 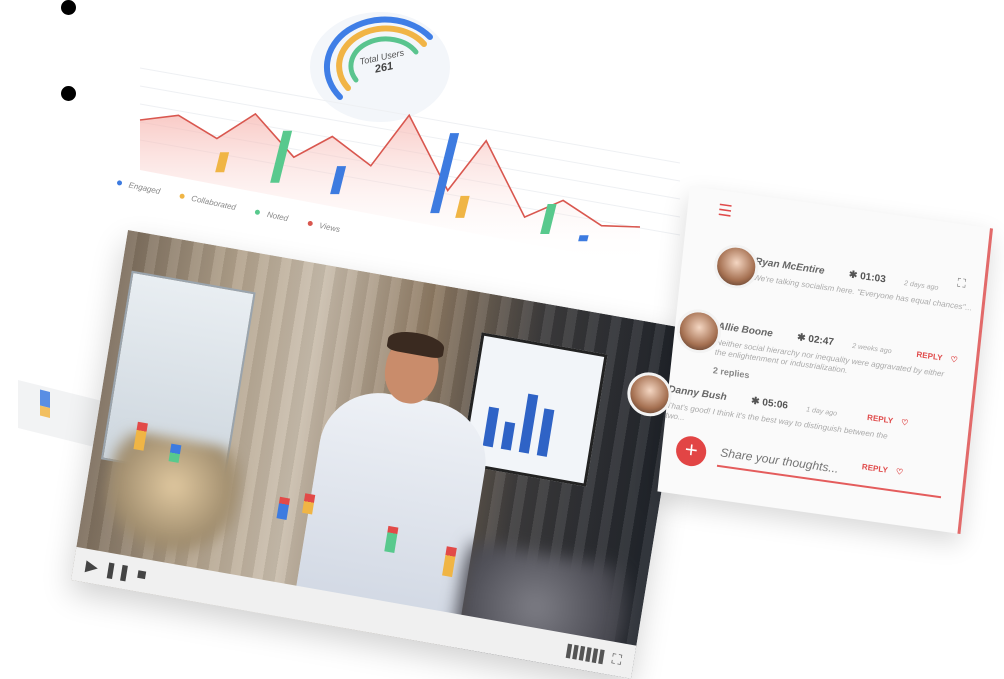 What do you see at coordinates (617, 659) in the screenshot?
I see `fullscreen-icon: ⛶` at bounding box center [617, 659].